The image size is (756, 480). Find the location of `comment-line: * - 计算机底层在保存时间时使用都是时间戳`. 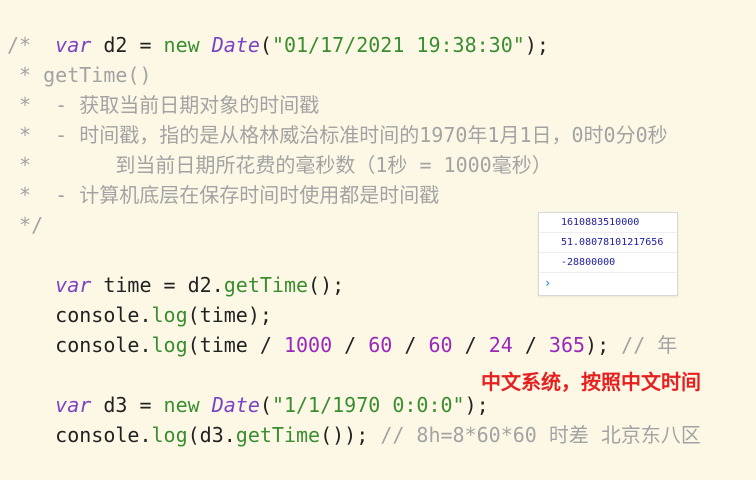

comment-line: * - 计算机底层在保存时间时使用都是时间戳 is located at coordinates (223, 195).